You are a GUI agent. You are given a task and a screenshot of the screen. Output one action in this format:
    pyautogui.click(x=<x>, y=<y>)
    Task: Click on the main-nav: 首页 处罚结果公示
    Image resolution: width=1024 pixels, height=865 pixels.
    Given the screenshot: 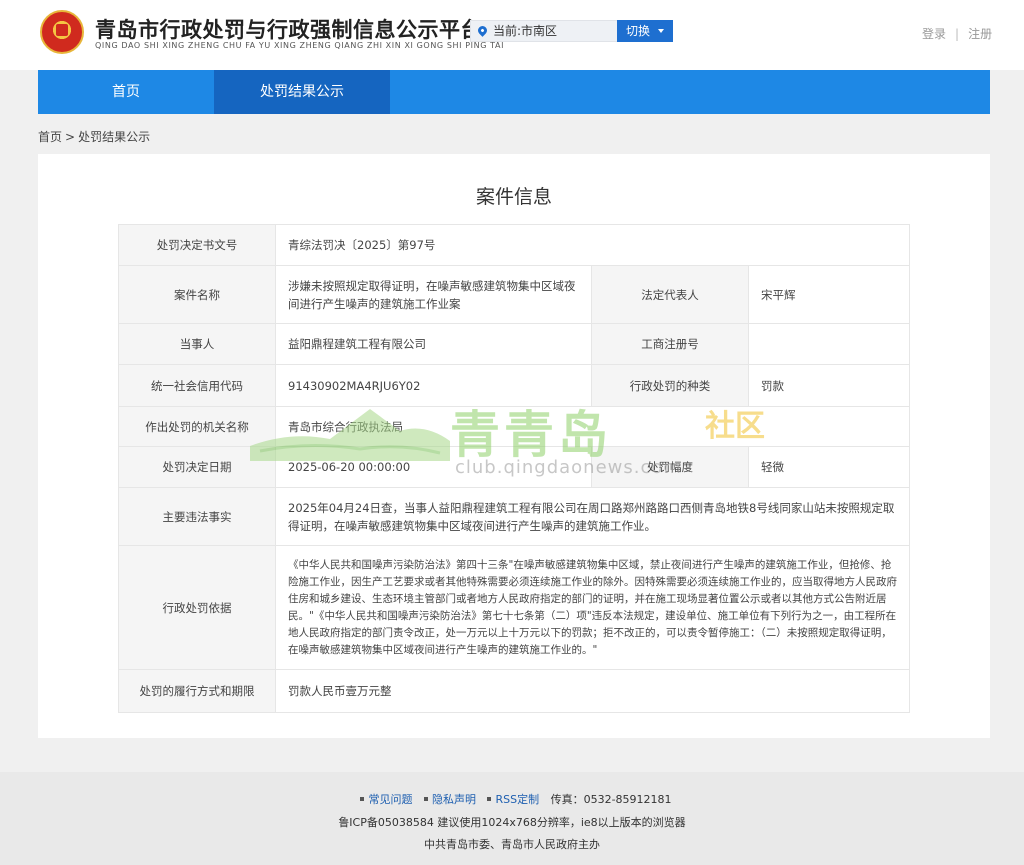 What is the action you would take?
    pyautogui.click(x=514, y=92)
    